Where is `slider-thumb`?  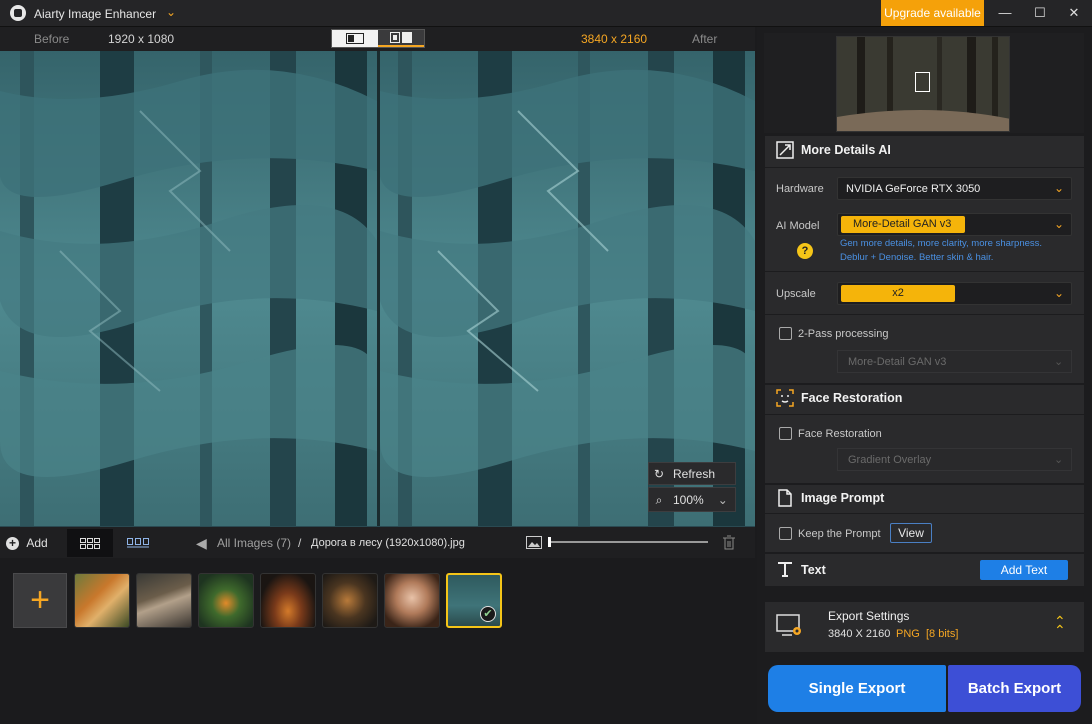 slider-thumb is located at coordinates (549, 542).